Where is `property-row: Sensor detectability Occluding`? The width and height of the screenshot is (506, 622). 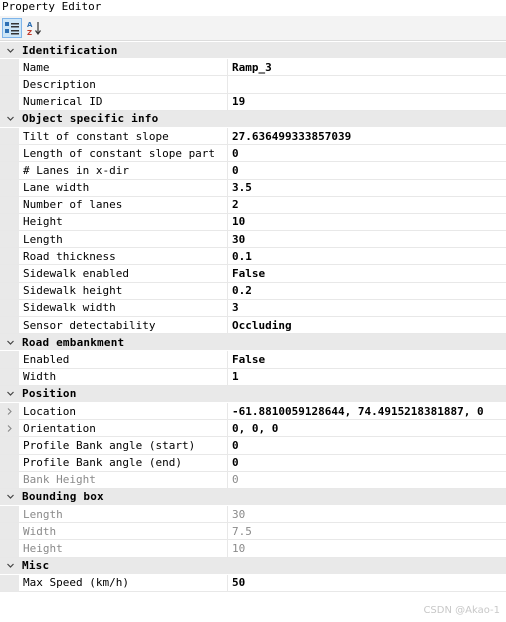 property-row: Sensor detectability Occluding is located at coordinates (253, 326).